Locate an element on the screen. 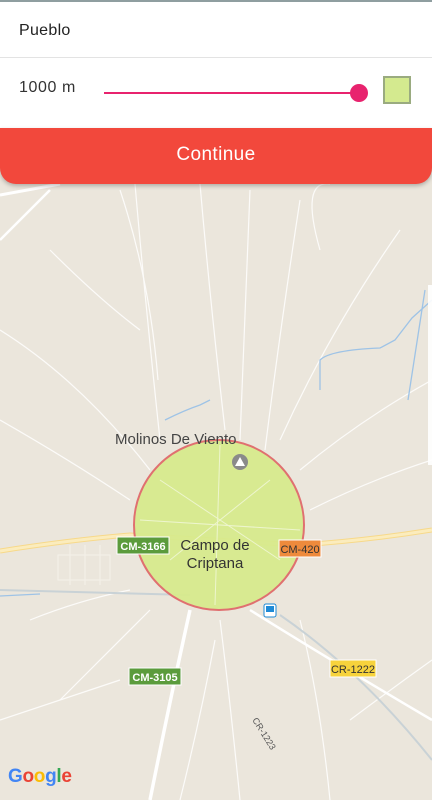  svg-text: CM-3105 is located at coordinates (154, 678).